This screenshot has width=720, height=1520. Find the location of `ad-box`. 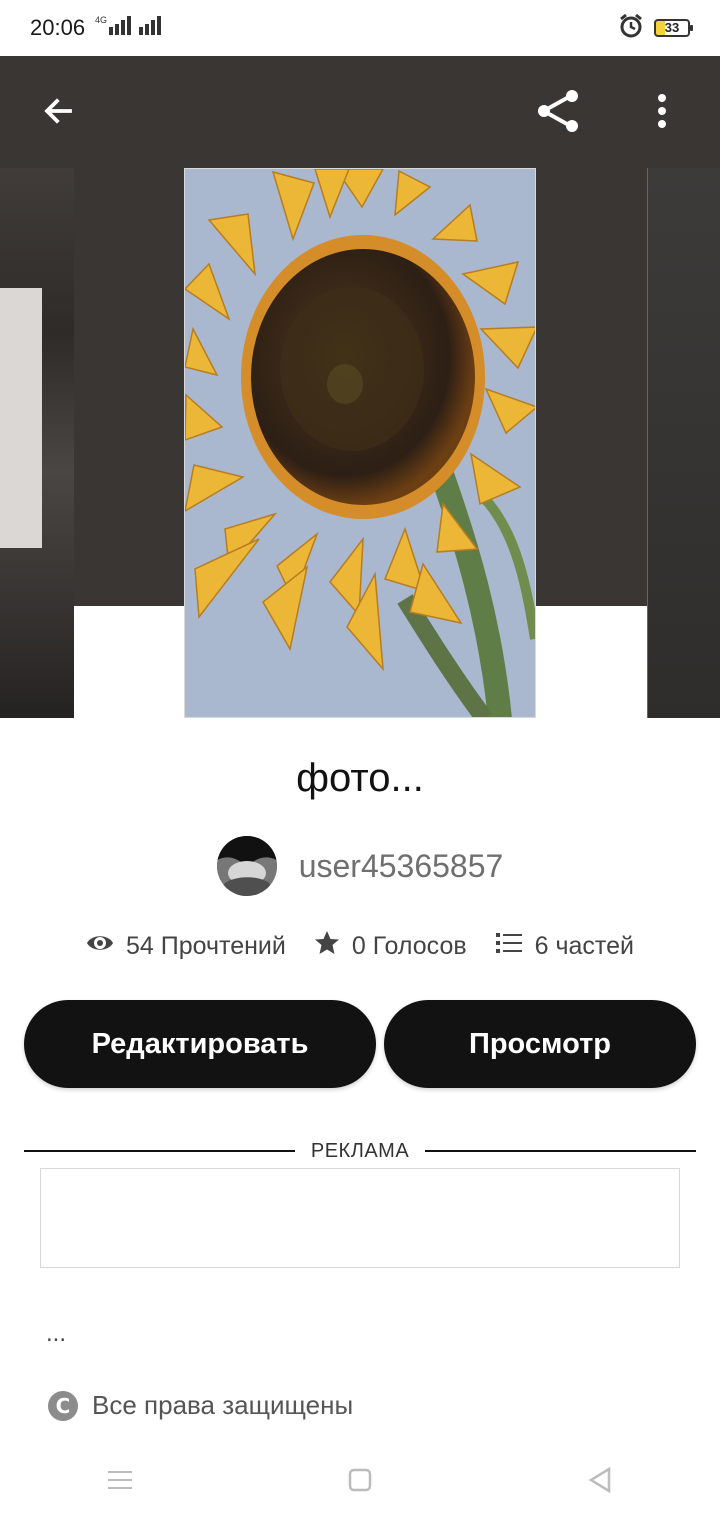

ad-box is located at coordinates (360, 1218).